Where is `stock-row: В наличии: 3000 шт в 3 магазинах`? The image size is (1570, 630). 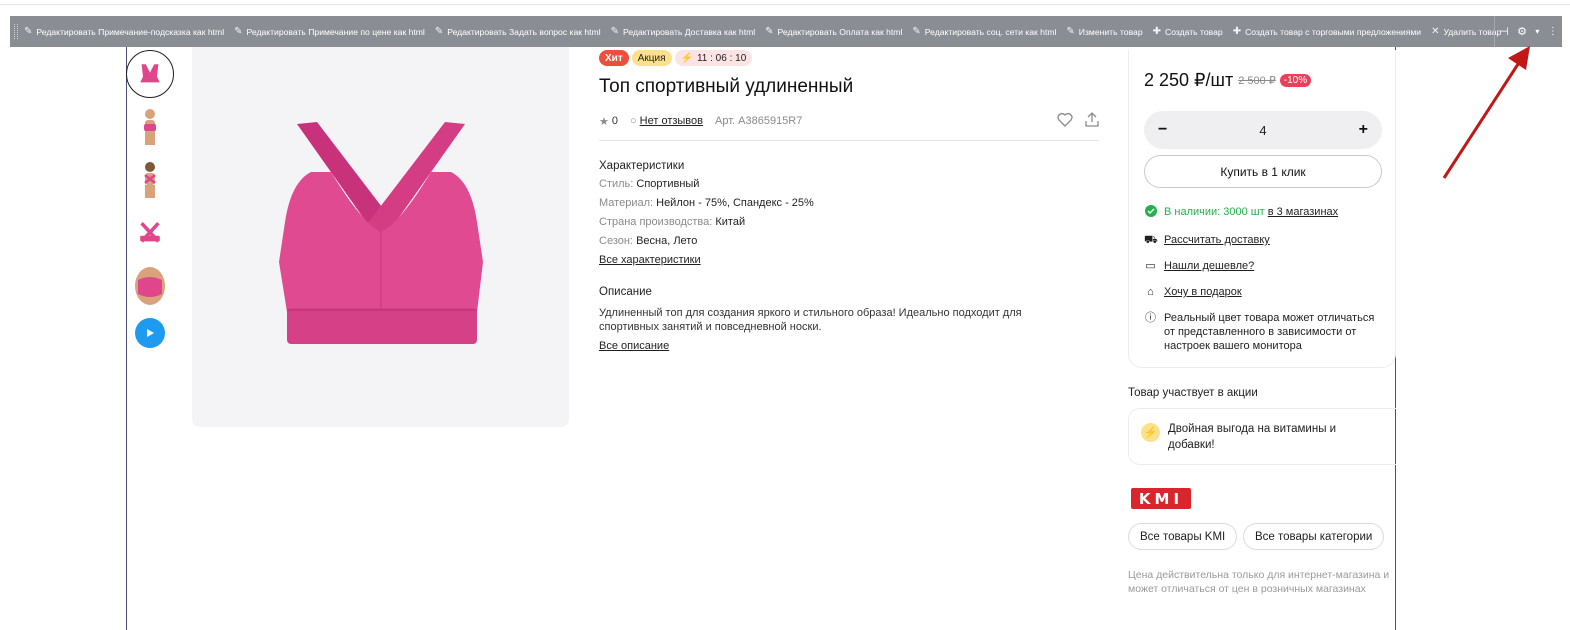
stock-row: В наличии: 3000 шт в 3 магазинах is located at coordinates (1262, 213).